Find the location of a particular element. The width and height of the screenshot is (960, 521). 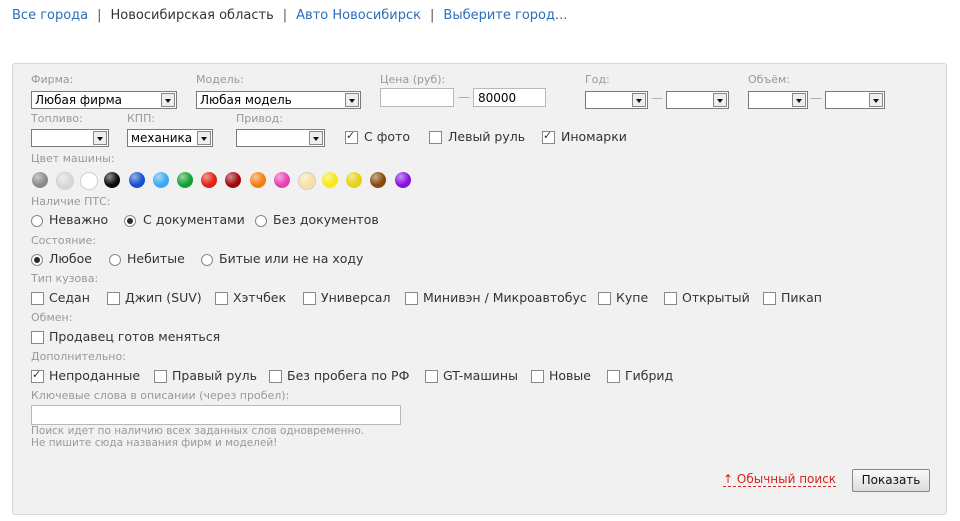

firm-select: Любая фирма is located at coordinates (104, 100).